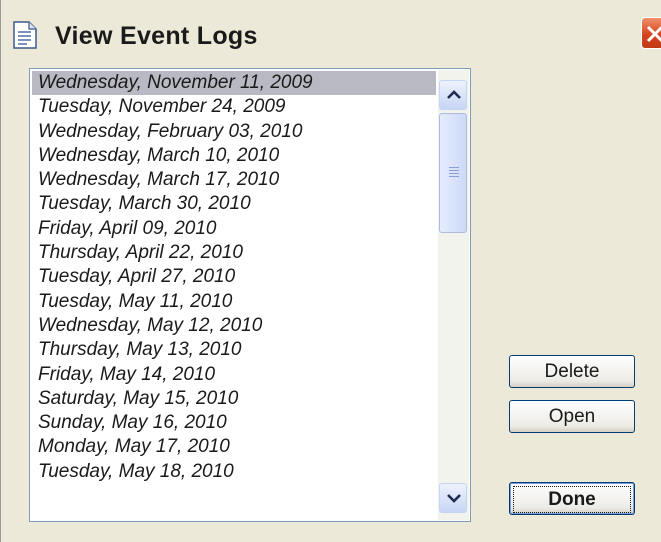 The width and height of the screenshot is (661, 542). What do you see at coordinates (234, 253) in the screenshot?
I see `list-item: Thursday, April 22, 2010` at bounding box center [234, 253].